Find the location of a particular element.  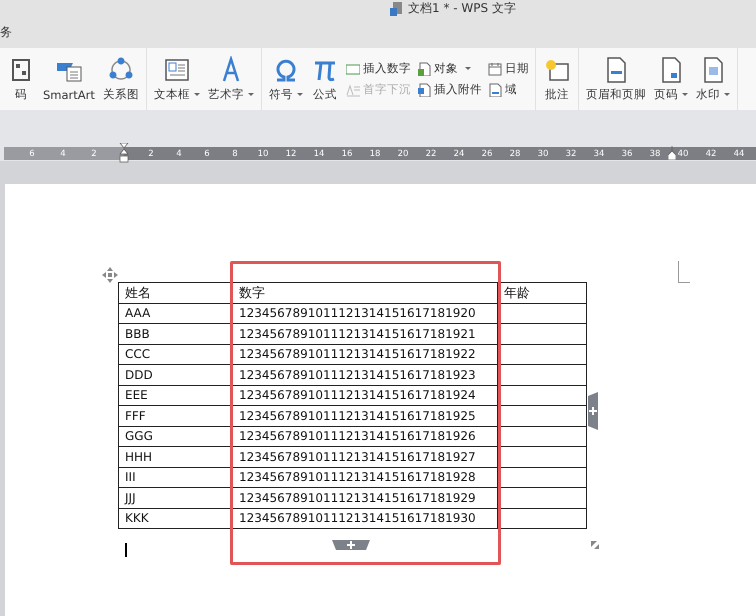

table-cell: III is located at coordinates (175, 477).